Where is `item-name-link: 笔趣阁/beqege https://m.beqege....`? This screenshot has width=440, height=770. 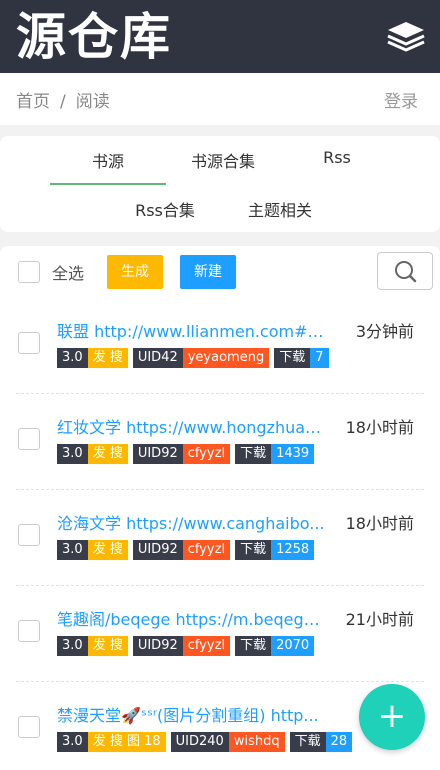 item-name-link: 笔趣阁/beqege https://m.beqege.... is located at coordinates (192, 618).